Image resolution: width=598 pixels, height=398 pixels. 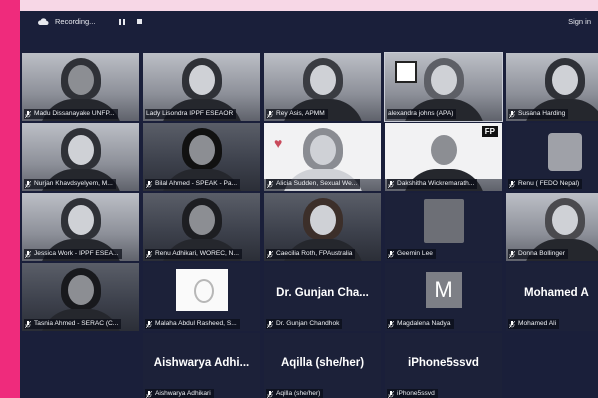 I want to click on participant-name: Donna Bollinger, so click(x=538, y=254).